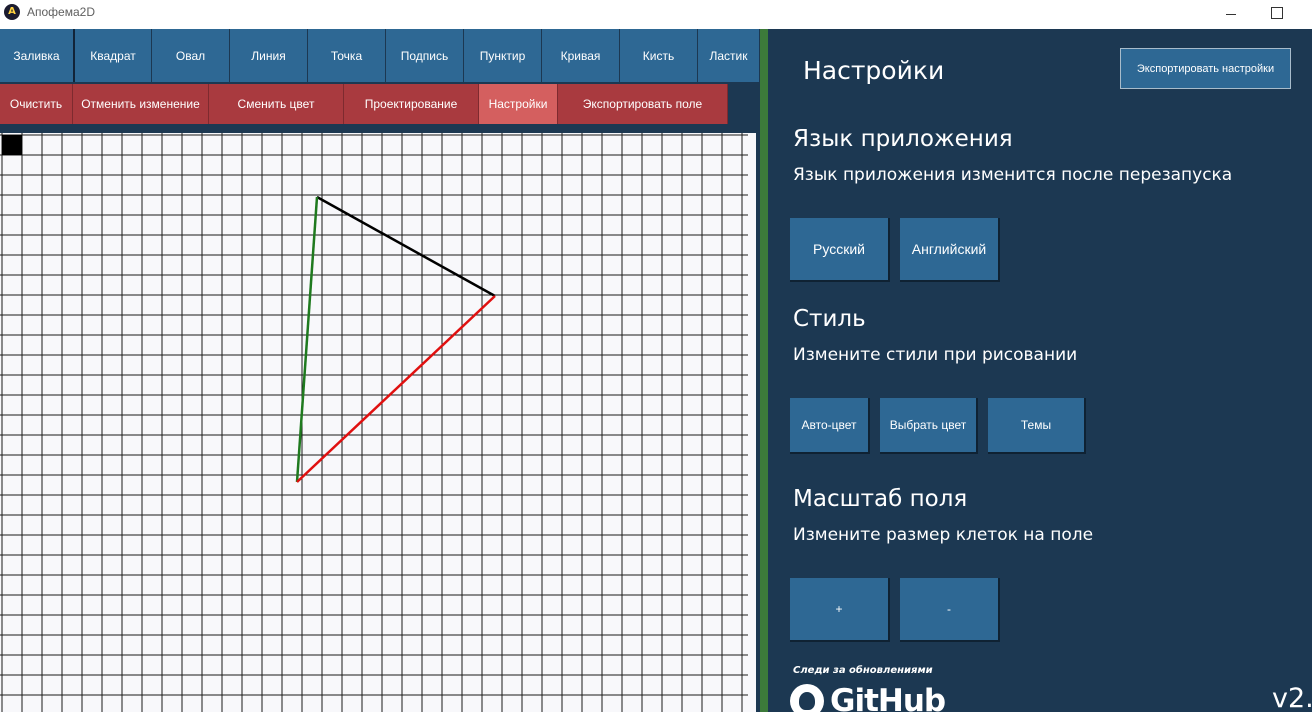 The width and height of the screenshot is (1312, 712). I want to click on export-field-button: Экспортировать поле, so click(643, 104).